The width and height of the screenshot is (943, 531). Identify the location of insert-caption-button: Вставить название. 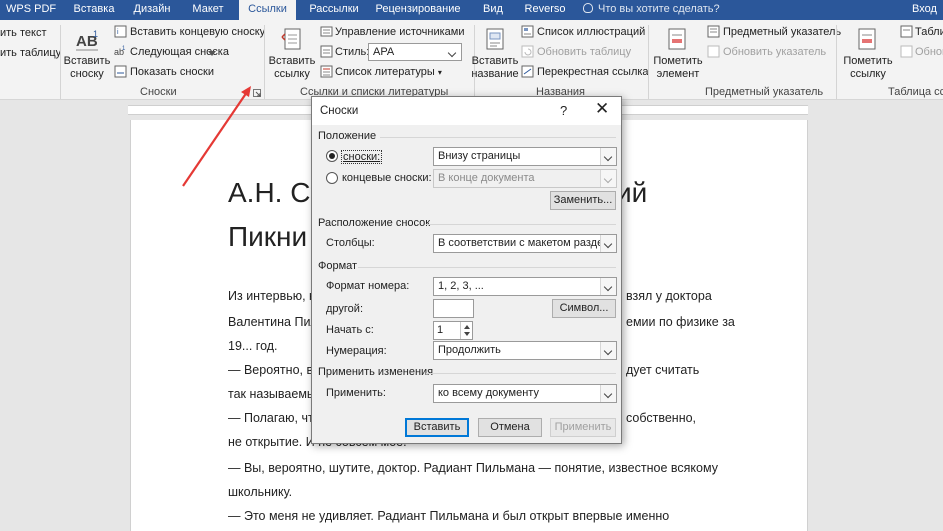
(495, 68).